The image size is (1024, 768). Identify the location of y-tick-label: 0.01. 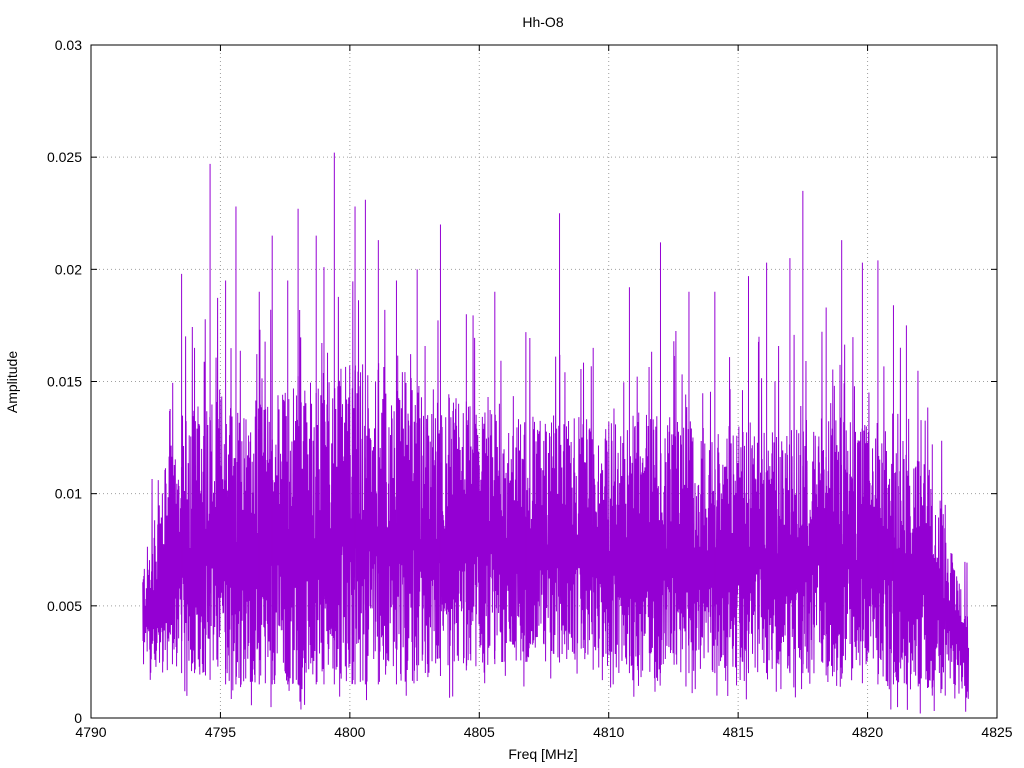
(68, 494).